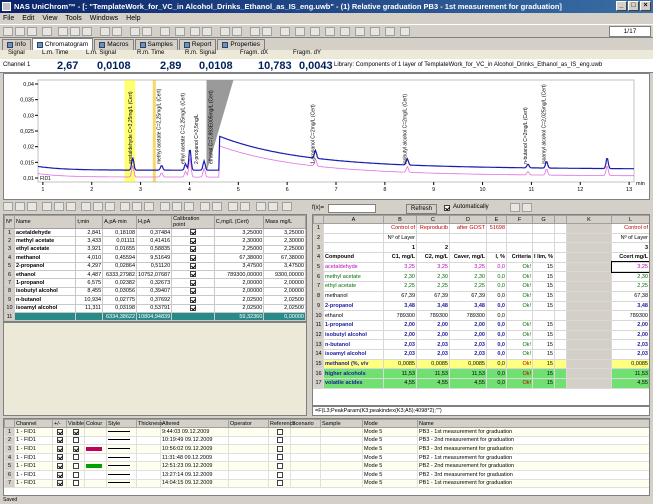 This screenshot has width=653, height=504. Describe the element at coordinates (318, 315) in the screenshot. I see `row-number: 10` at that location.